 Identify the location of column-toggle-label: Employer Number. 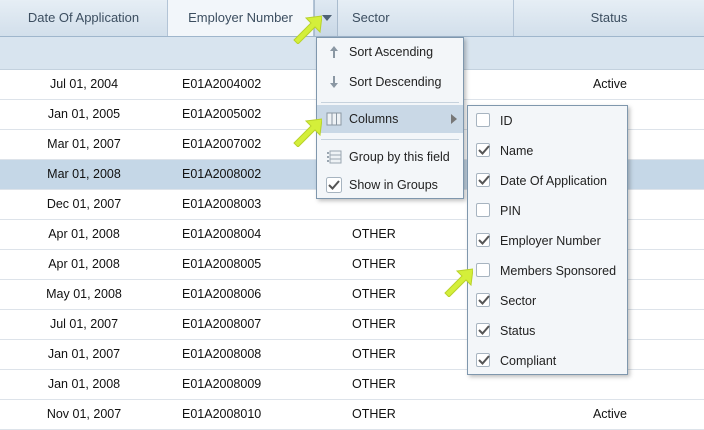
(550, 241).